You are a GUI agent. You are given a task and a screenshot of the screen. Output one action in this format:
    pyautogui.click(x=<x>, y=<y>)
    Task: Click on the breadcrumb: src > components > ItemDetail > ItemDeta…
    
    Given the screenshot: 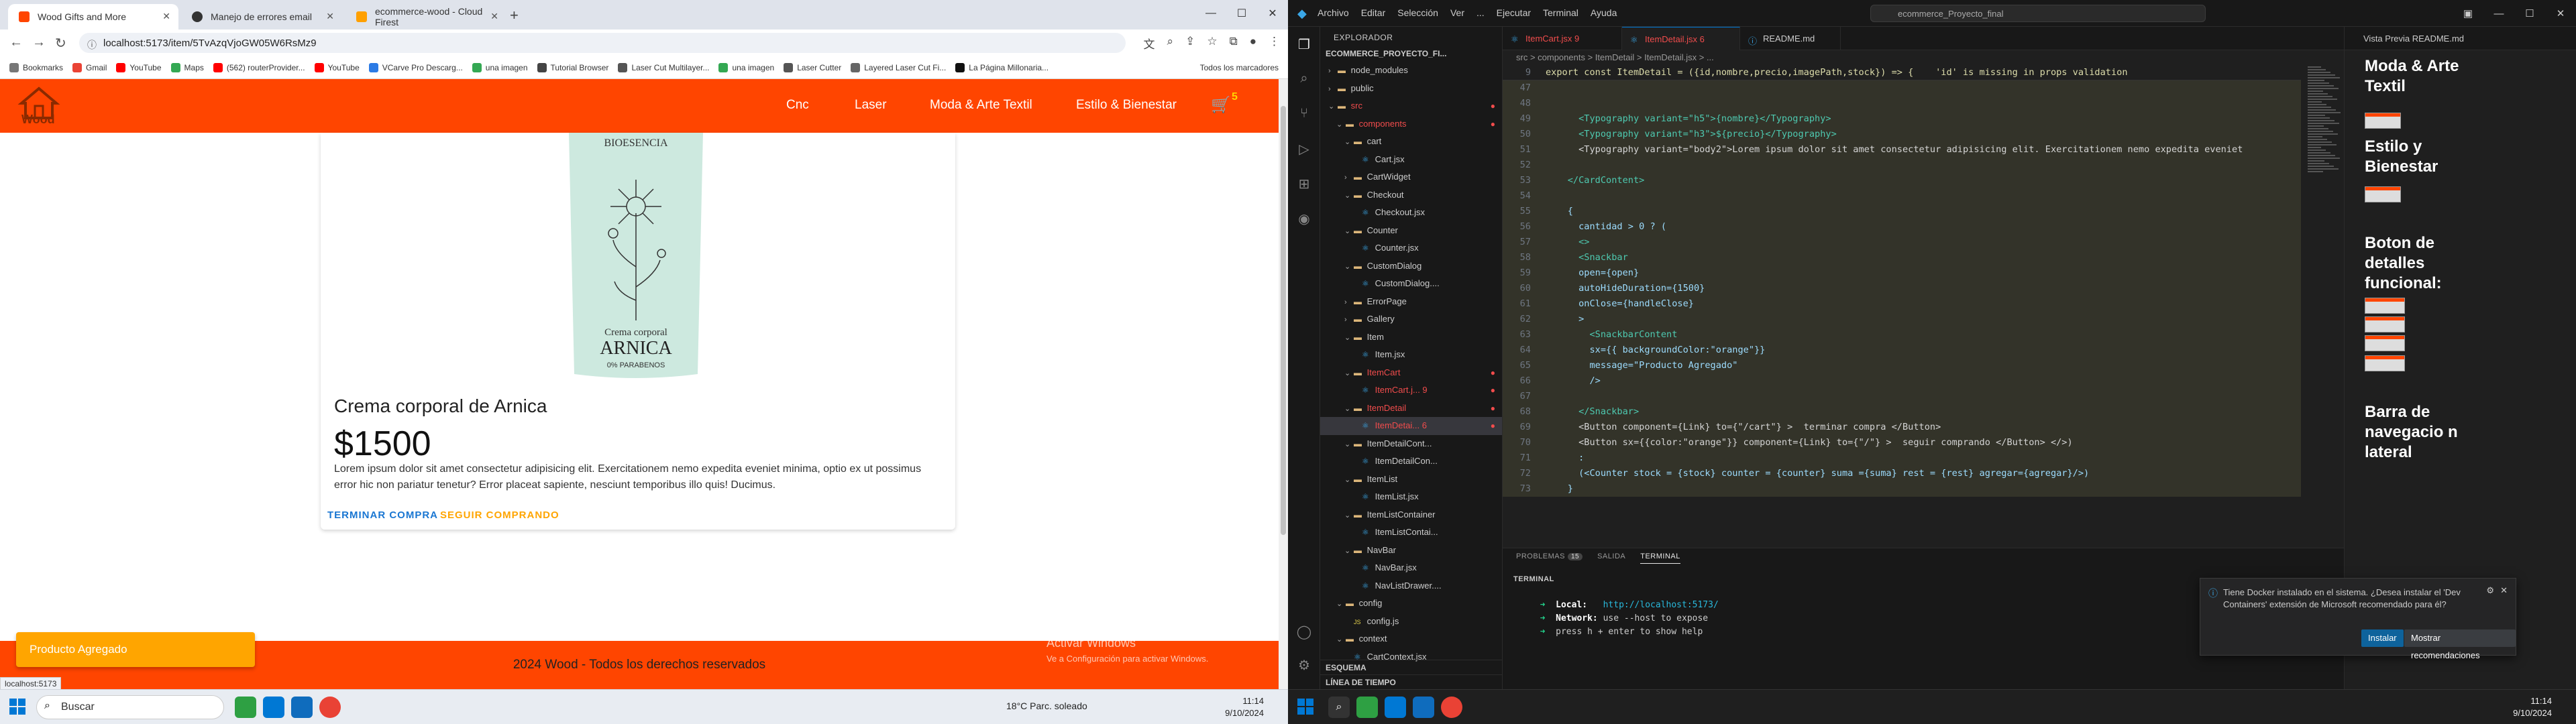 What is the action you would take?
    pyautogui.click(x=1923, y=57)
    